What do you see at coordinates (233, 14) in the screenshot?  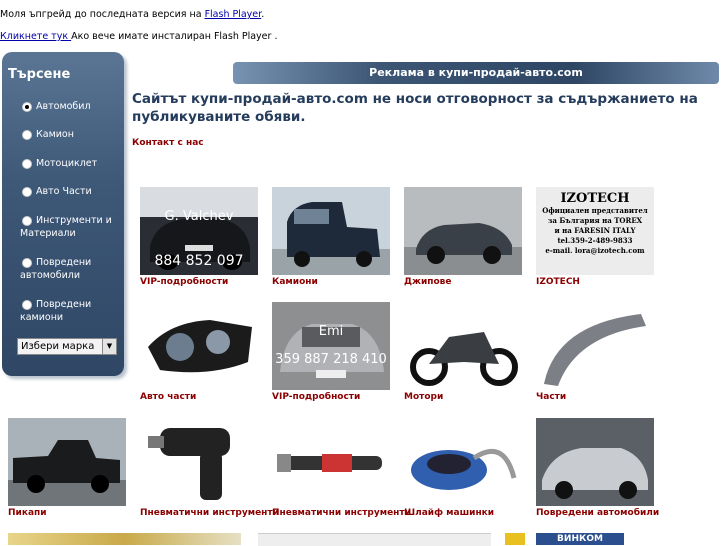 I see `flash-player-link: Flash Player` at bounding box center [233, 14].